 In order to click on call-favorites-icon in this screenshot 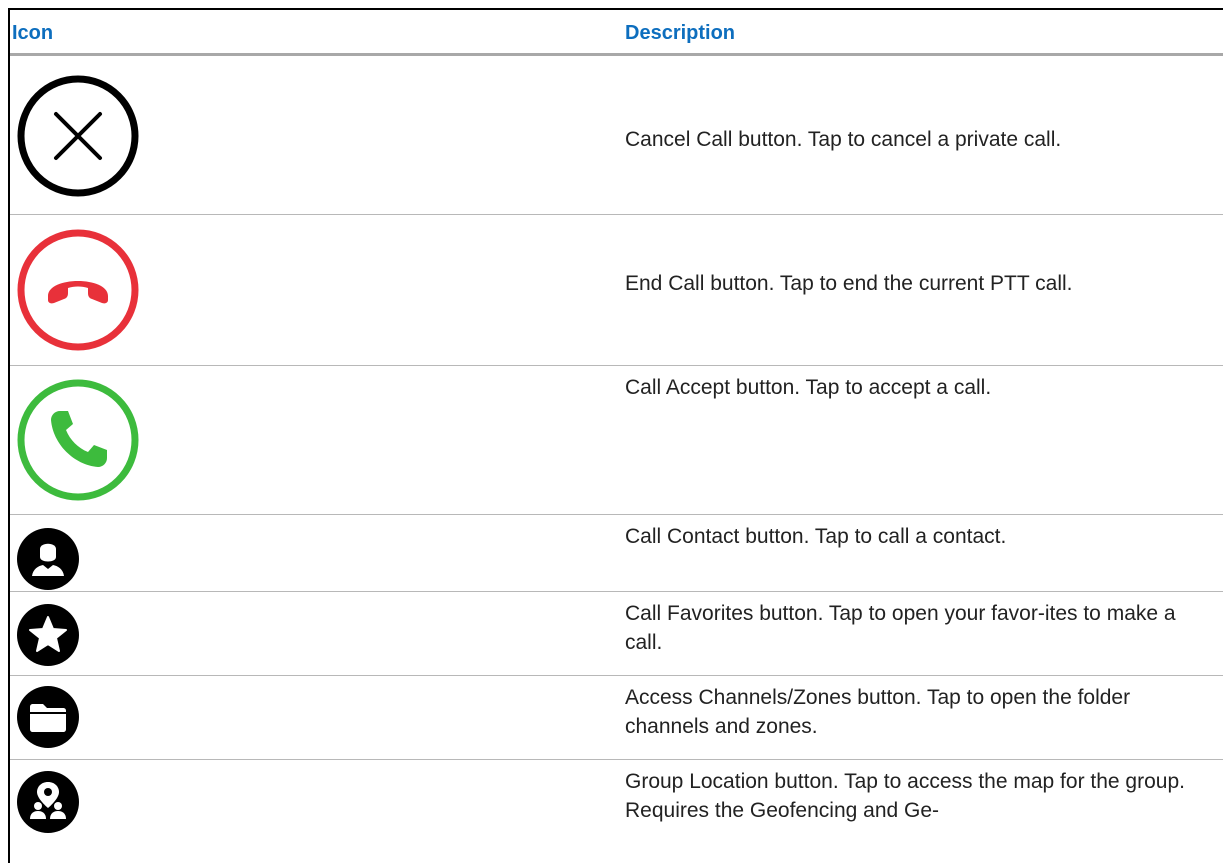, I will do `click(48, 635)`.